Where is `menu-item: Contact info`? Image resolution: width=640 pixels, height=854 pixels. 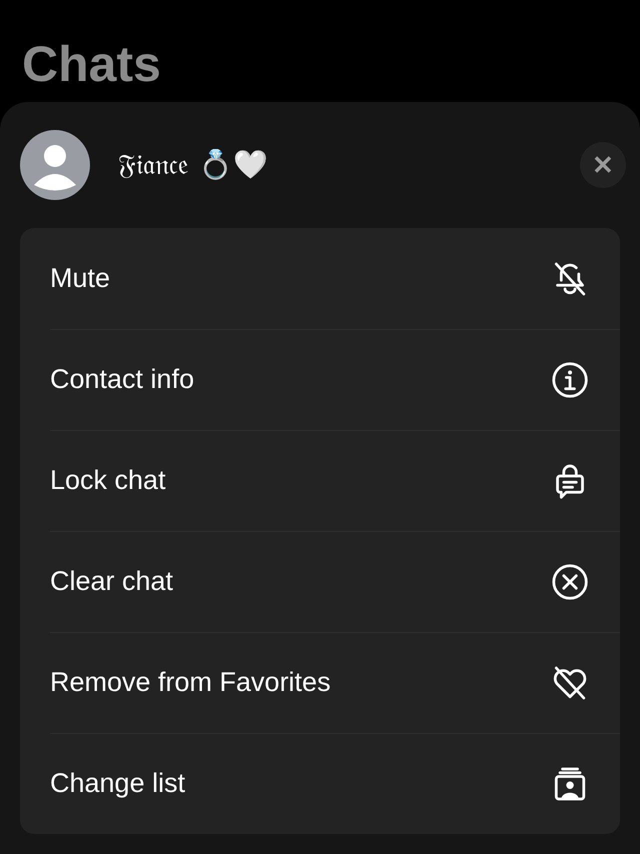 menu-item: Contact info is located at coordinates (320, 379).